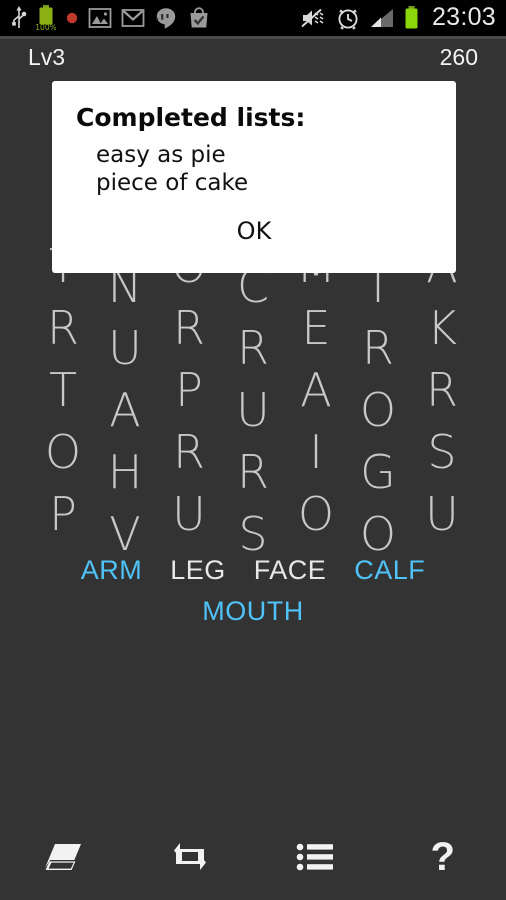 The height and width of the screenshot is (900, 506). Describe the element at coordinates (253, 57) in the screenshot. I see `game-header: Lv3 260` at that location.